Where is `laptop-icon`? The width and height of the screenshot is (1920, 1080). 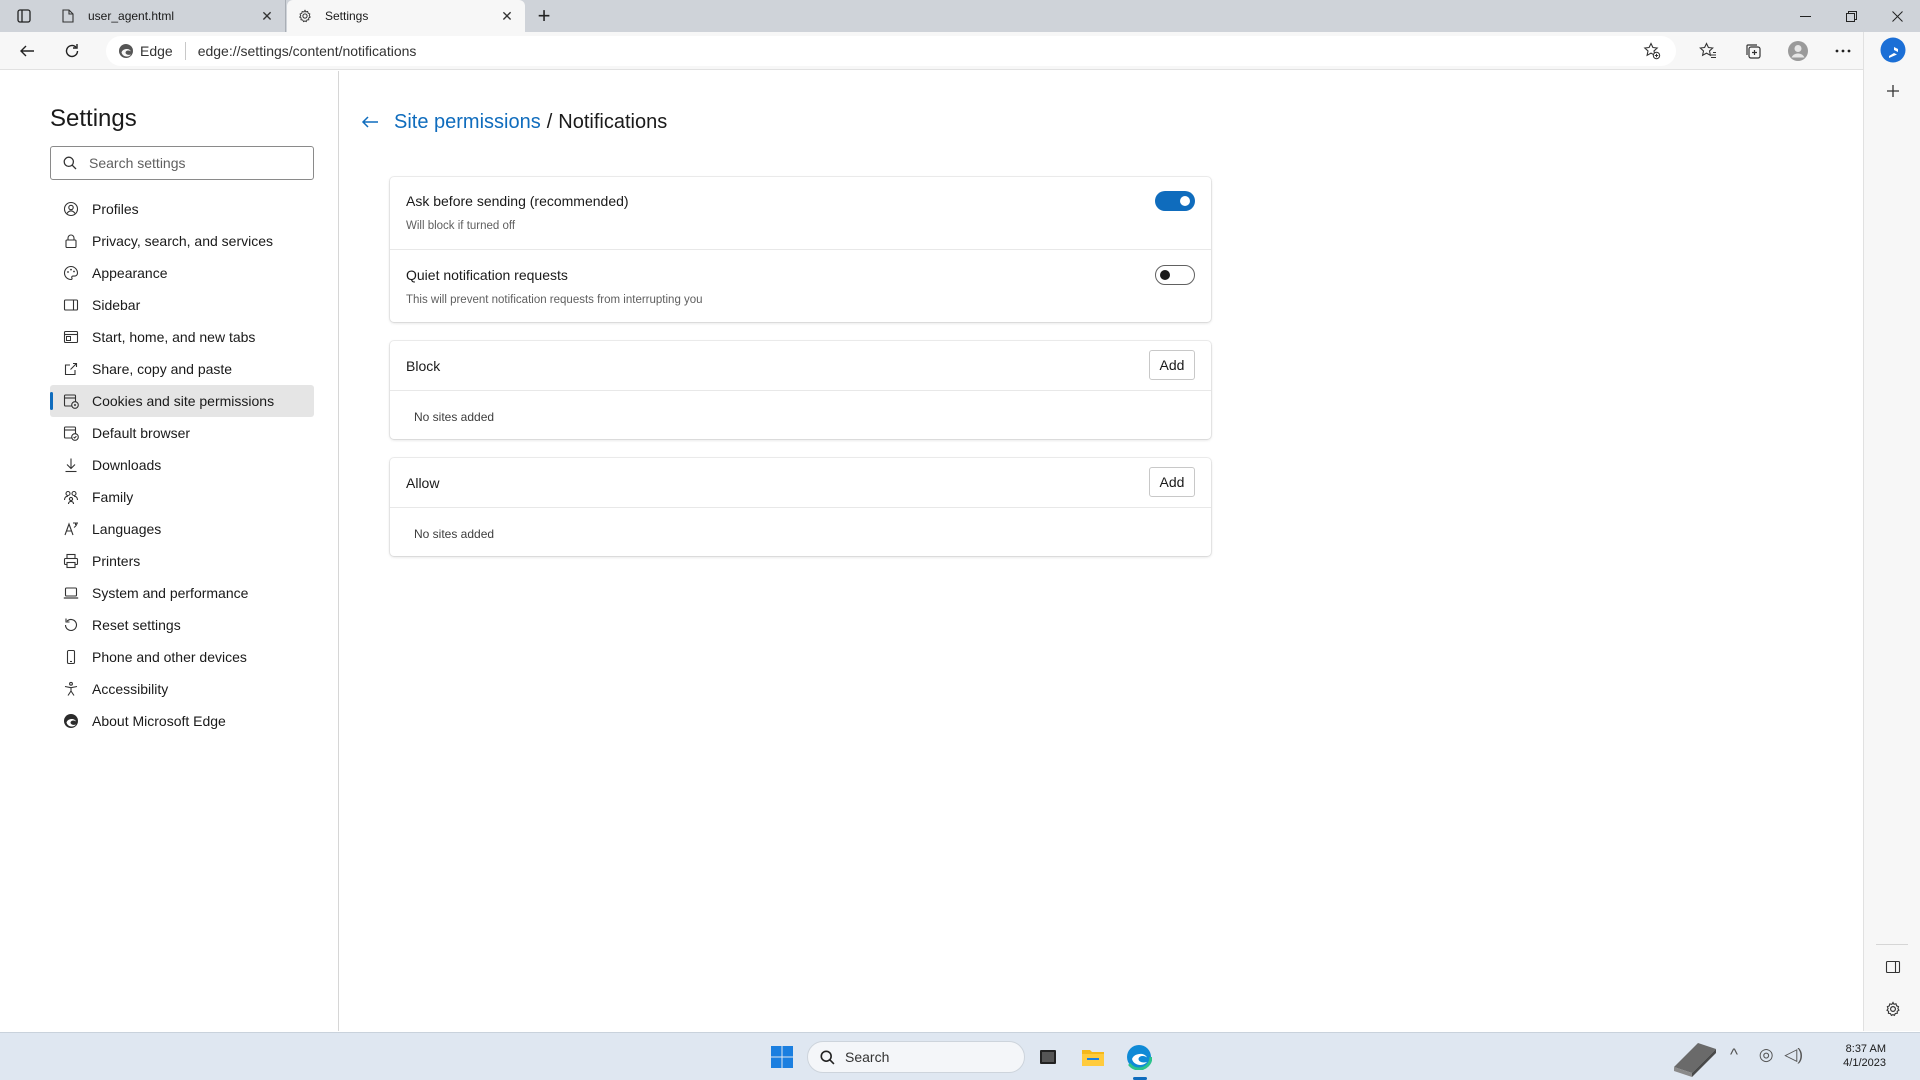 laptop-icon is located at coordinates (71, 593).